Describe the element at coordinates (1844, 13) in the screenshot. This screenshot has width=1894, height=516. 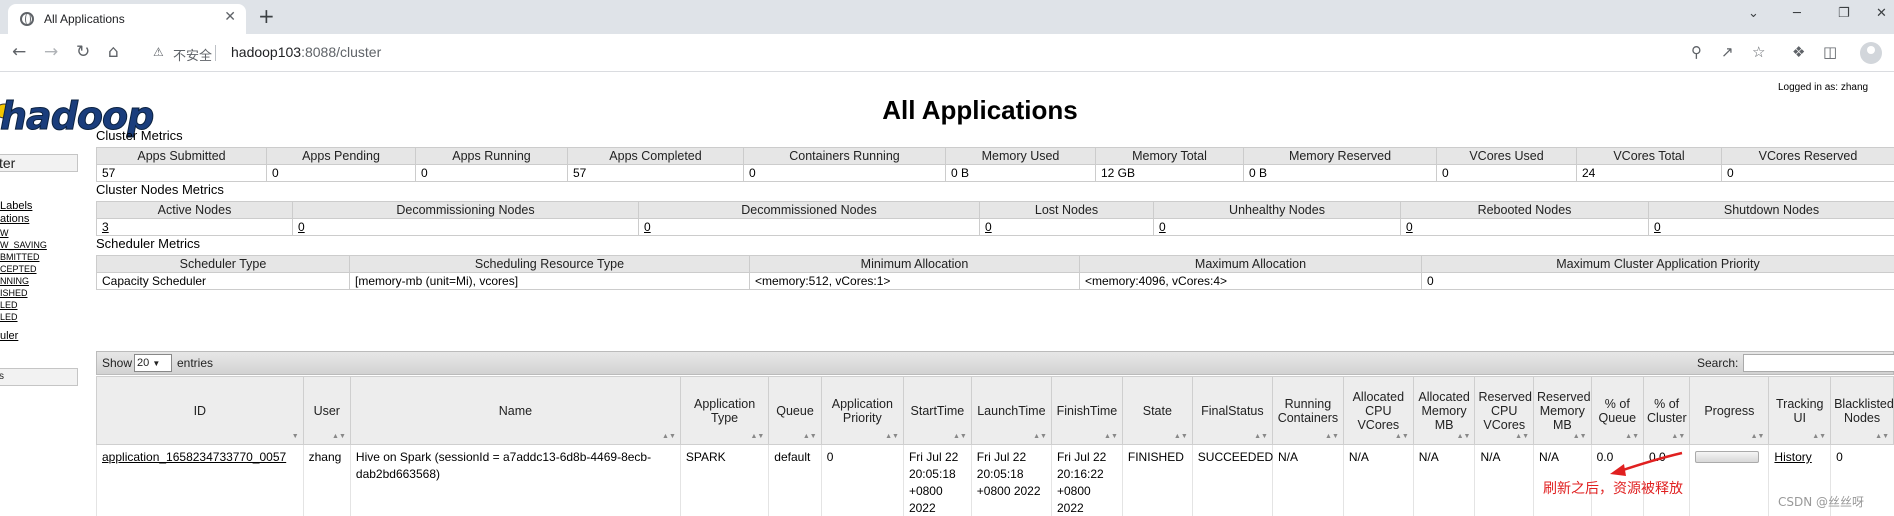
I see `restore-icon: ❐` at that location.